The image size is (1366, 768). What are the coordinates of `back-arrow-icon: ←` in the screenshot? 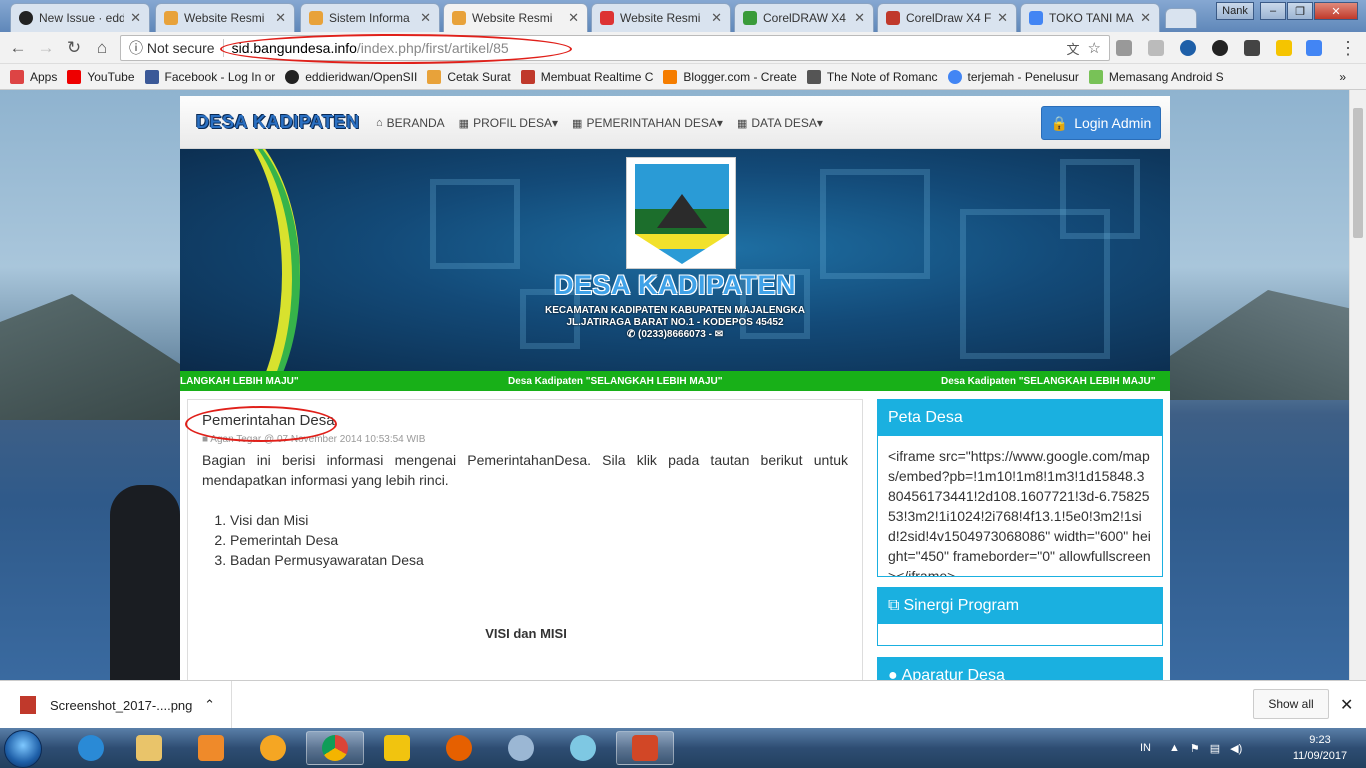 It's located at (18, 48).